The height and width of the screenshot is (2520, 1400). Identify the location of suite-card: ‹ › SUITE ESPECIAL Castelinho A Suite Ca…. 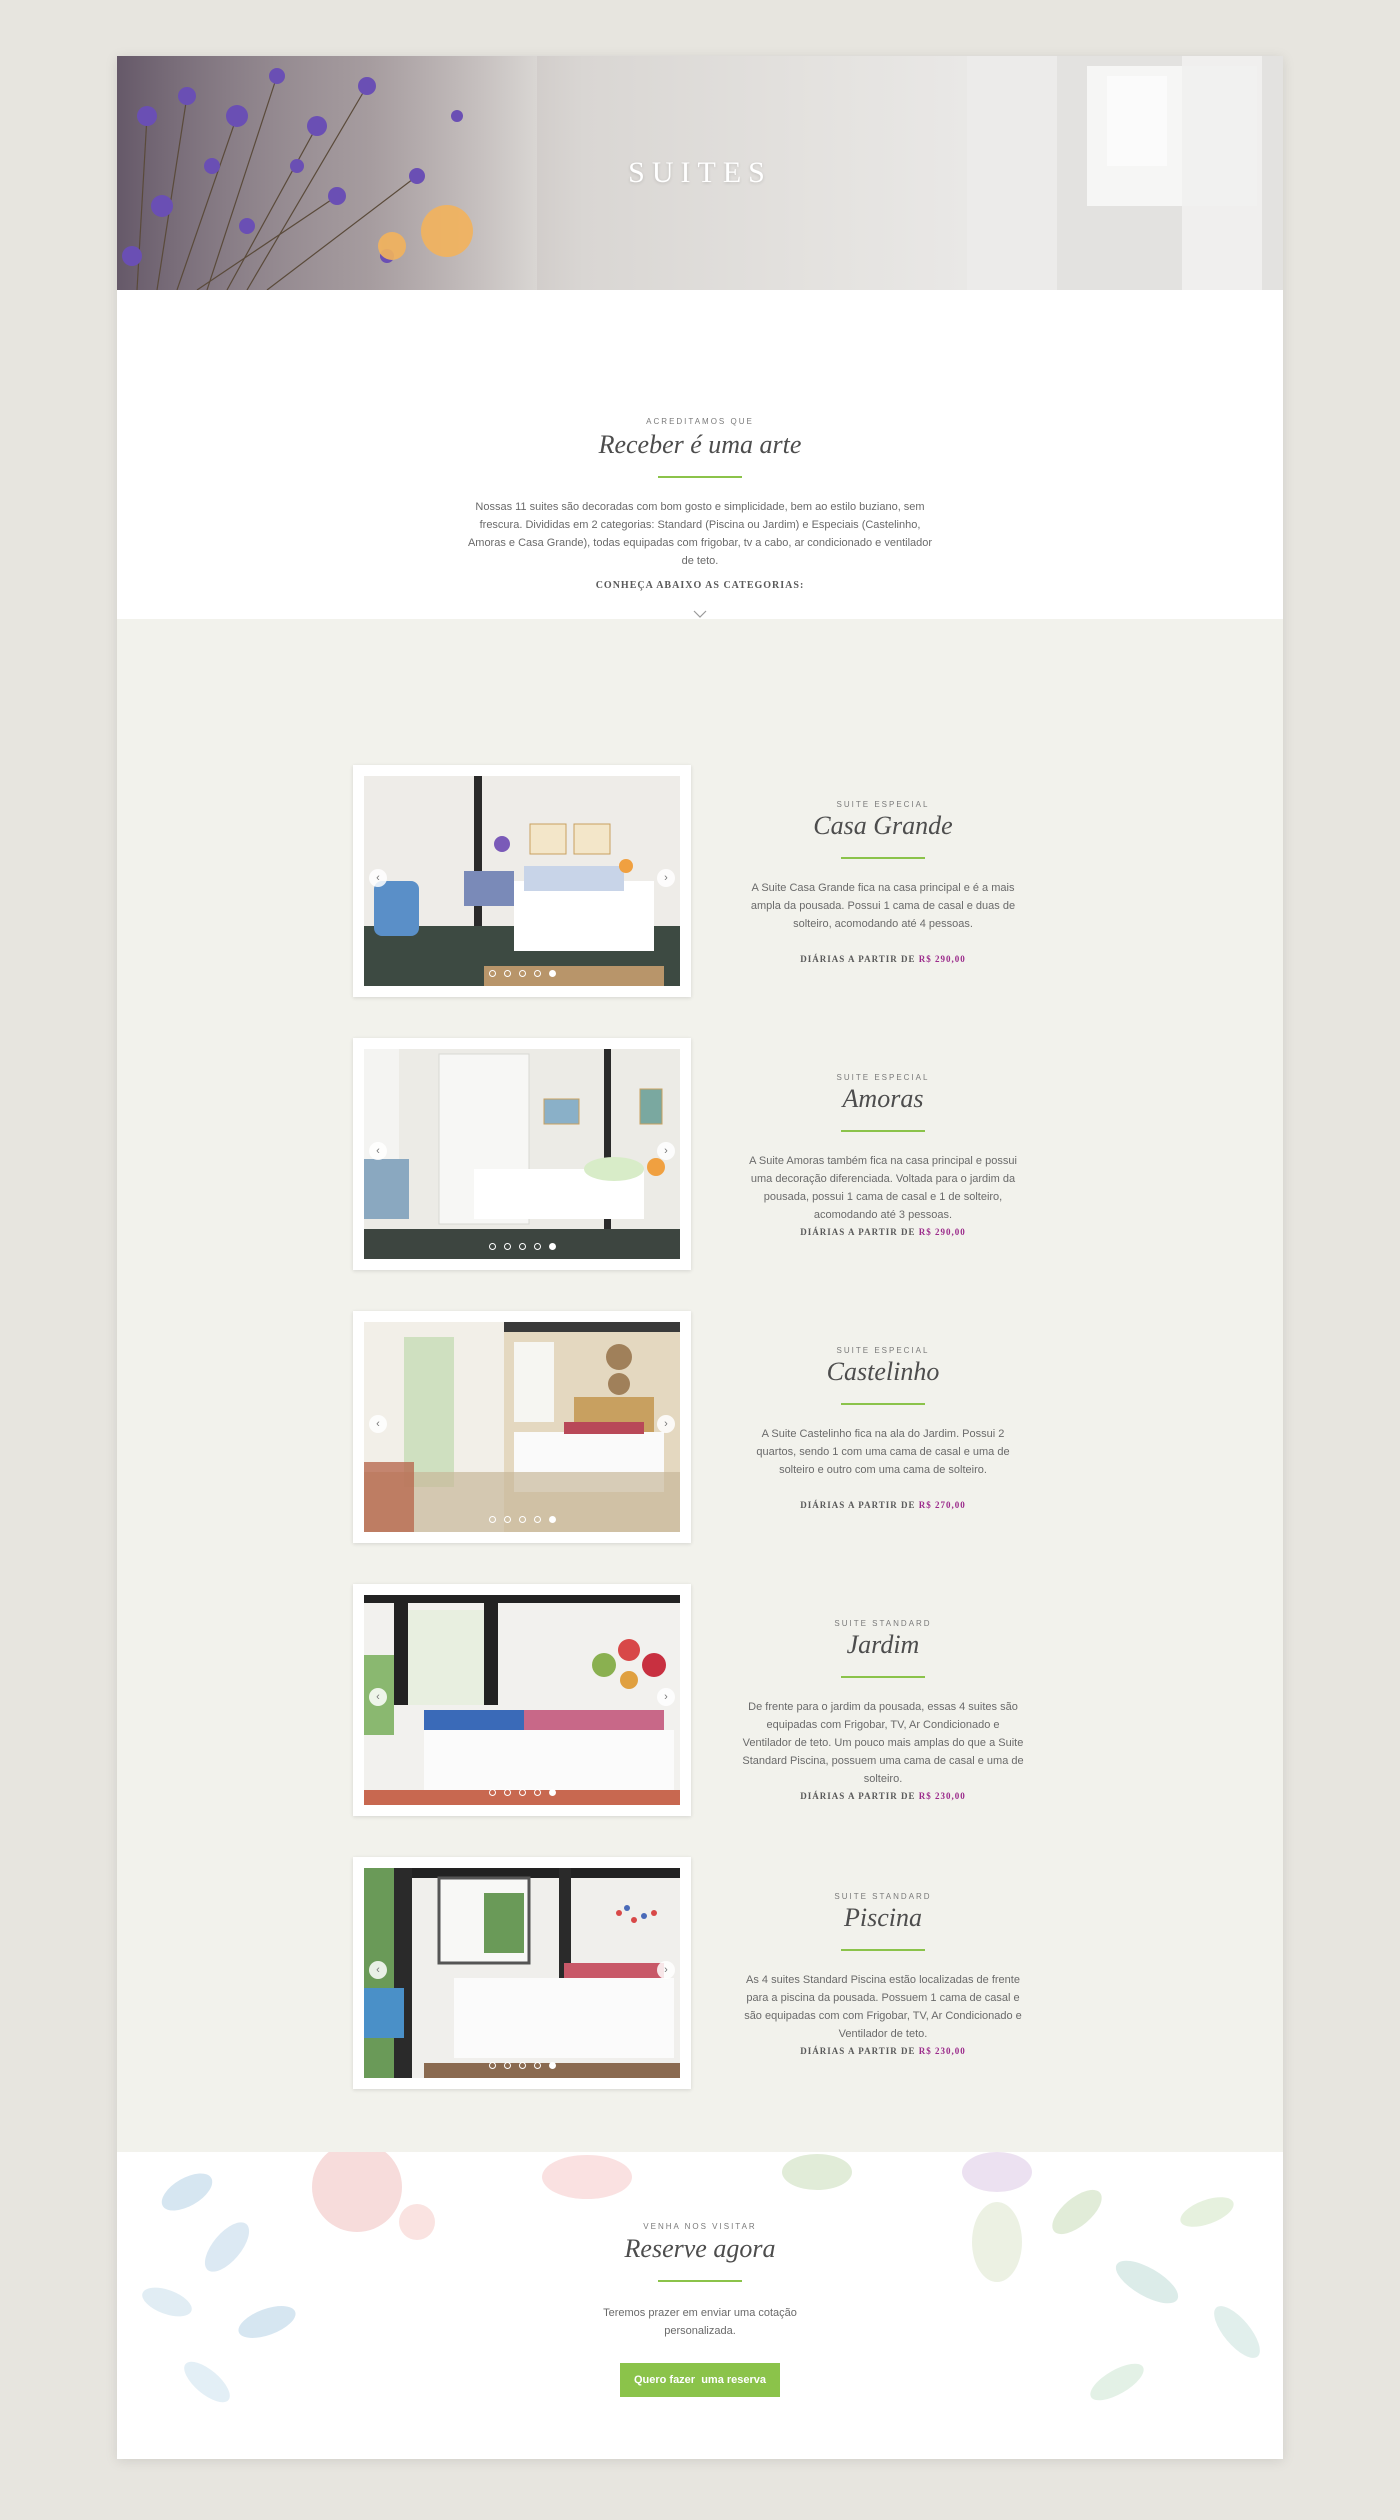
(693, 1427).